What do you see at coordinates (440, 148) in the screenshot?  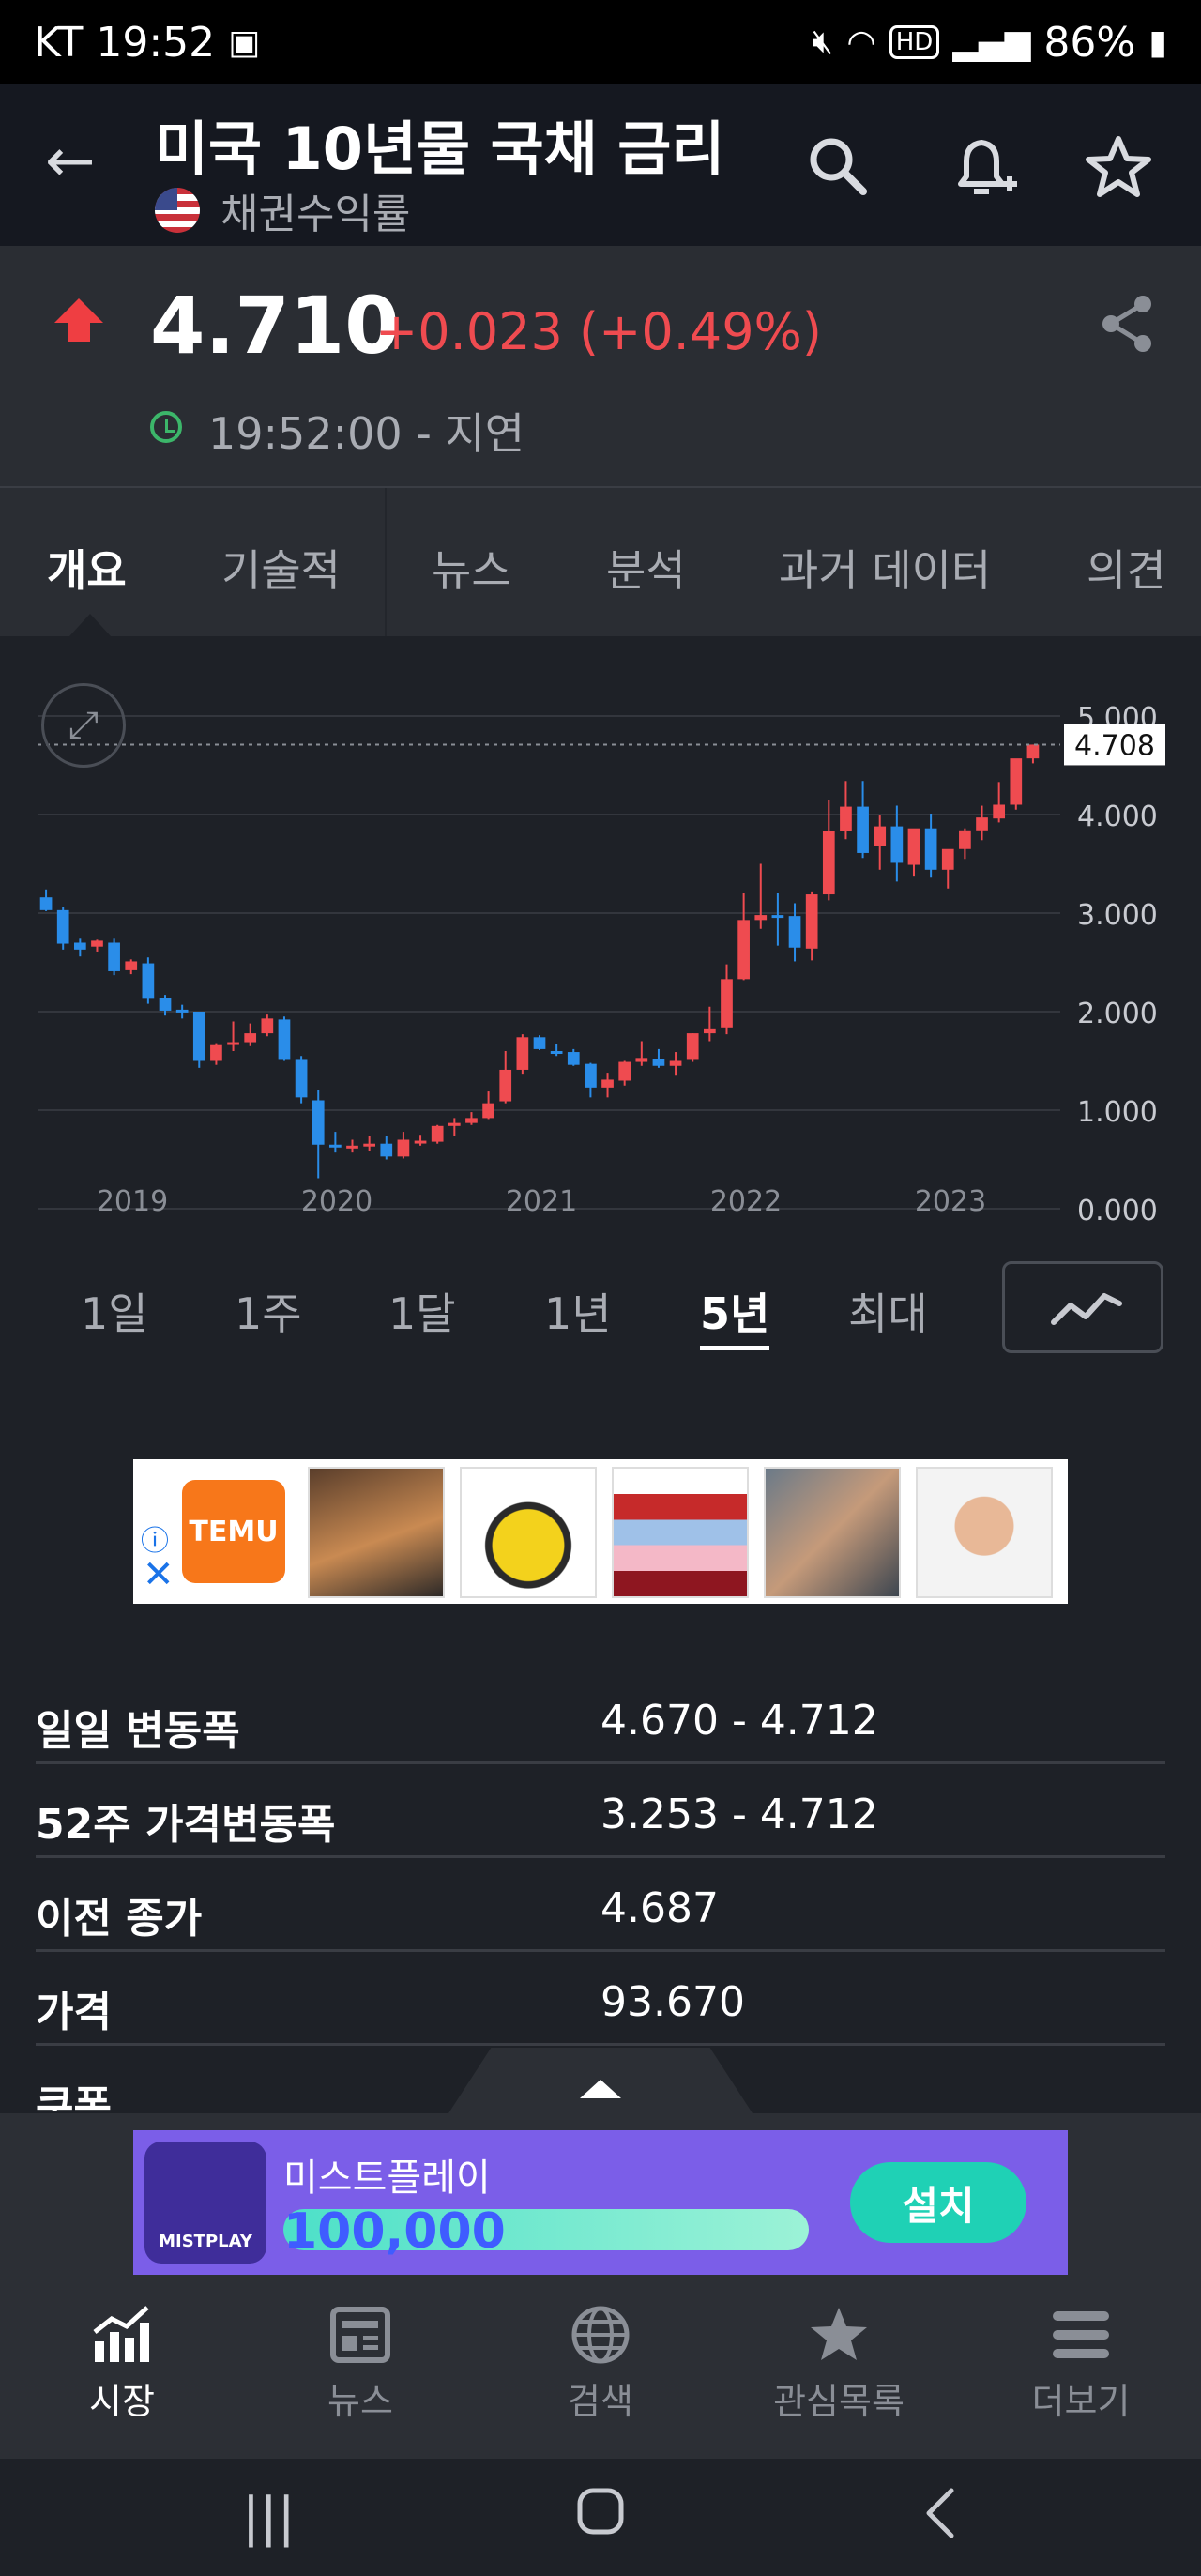 I see `page-title: 미국 10년물 국채 금리` at bounding box center [440, 148].